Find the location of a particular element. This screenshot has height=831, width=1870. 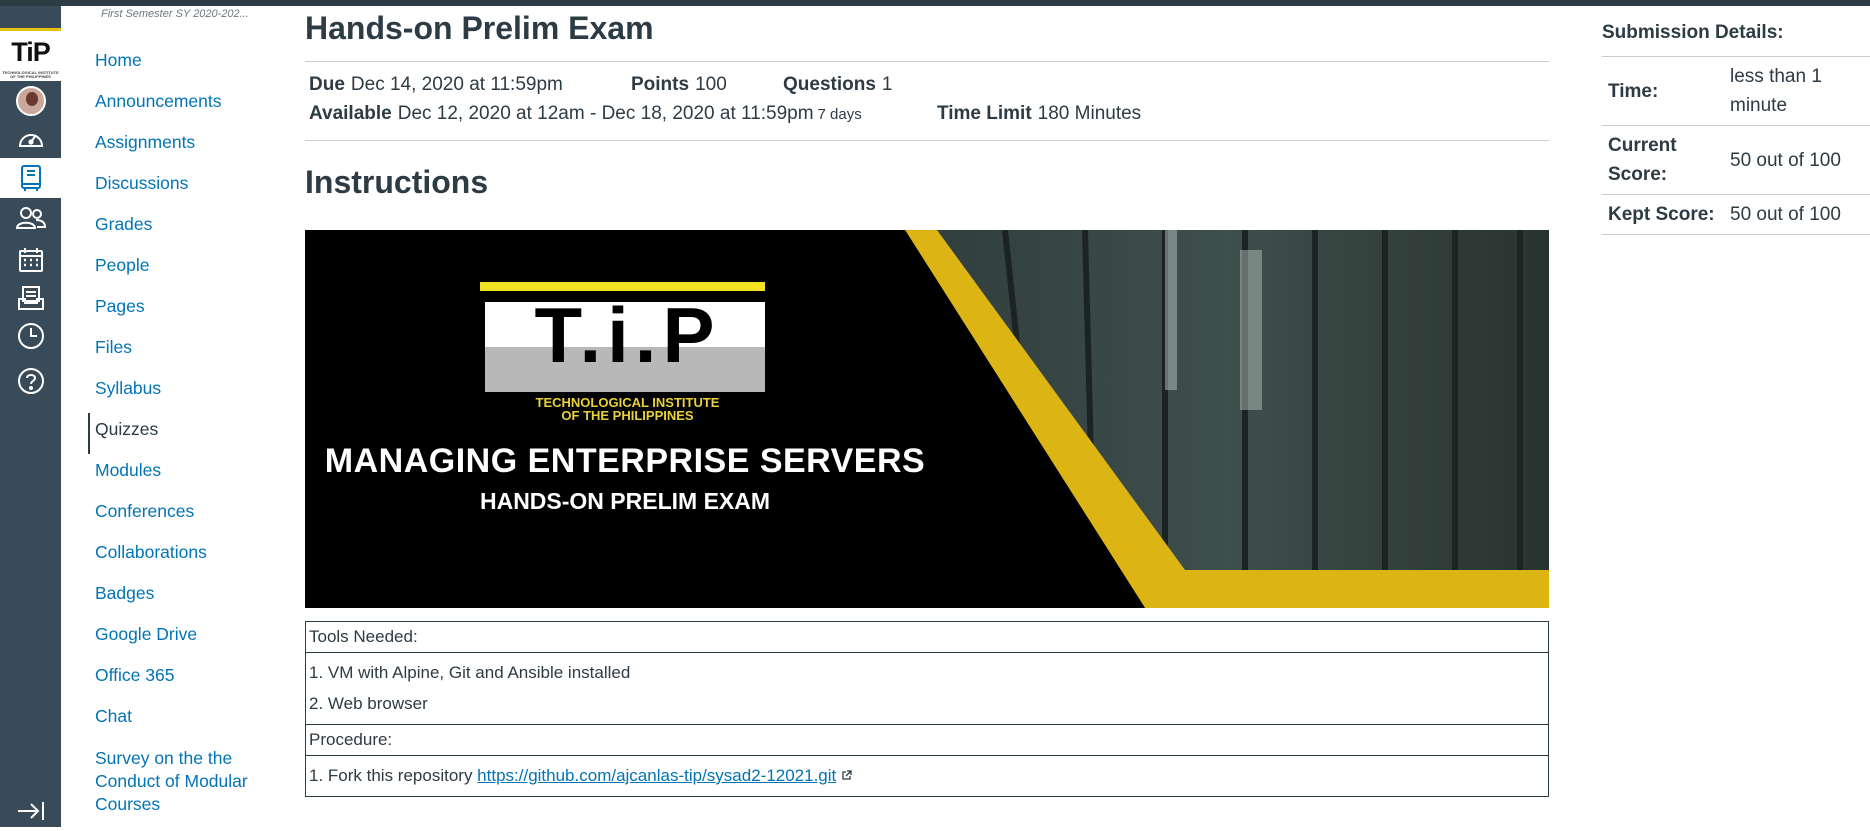

course-nav-link: Grades is located at coordinates (123, 224).